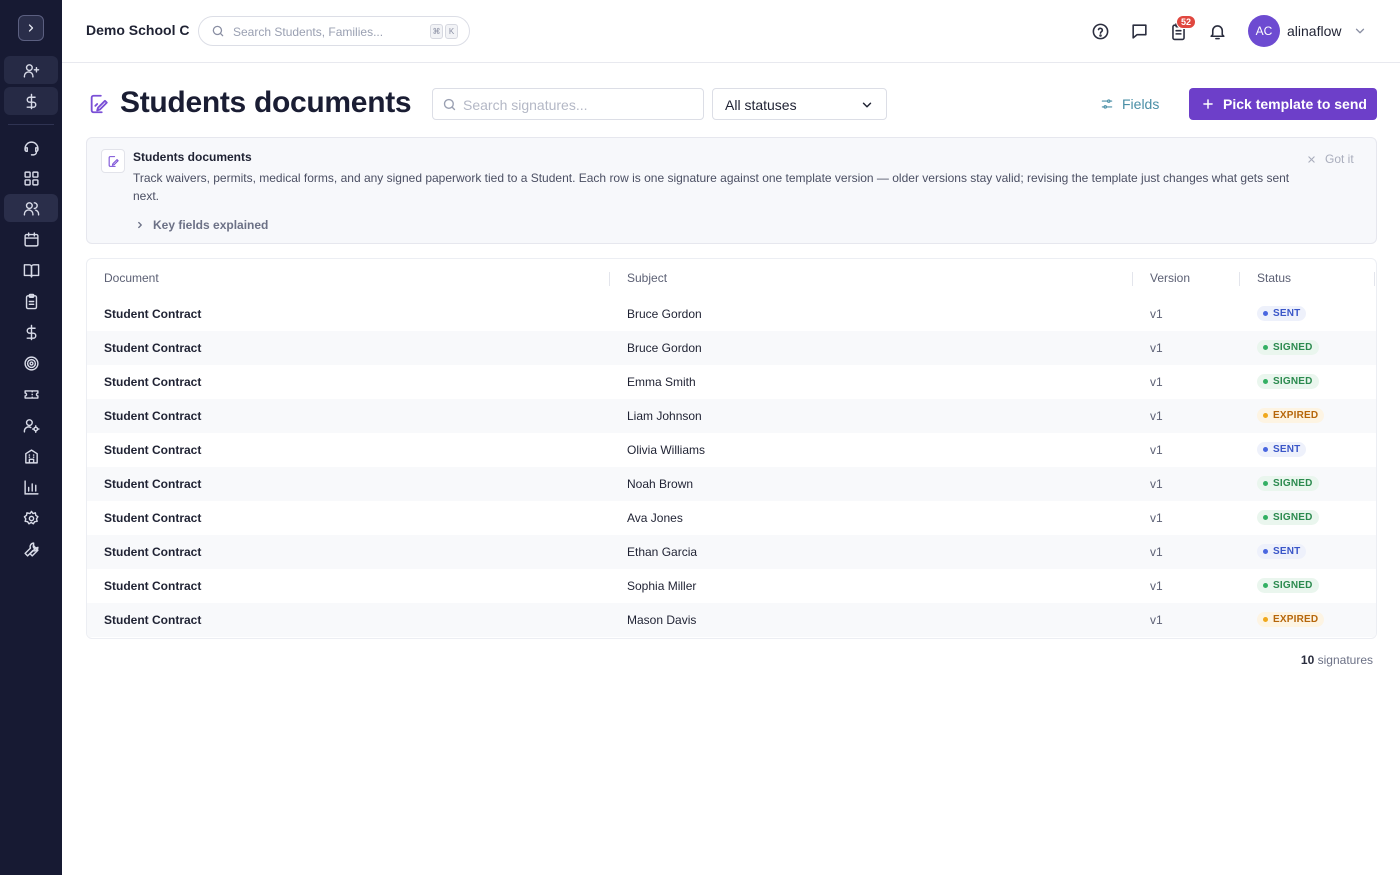 Image resolution: width=1400 pixels, height=875 pixels. I want to click on wrench-icon, so click(31, 549).